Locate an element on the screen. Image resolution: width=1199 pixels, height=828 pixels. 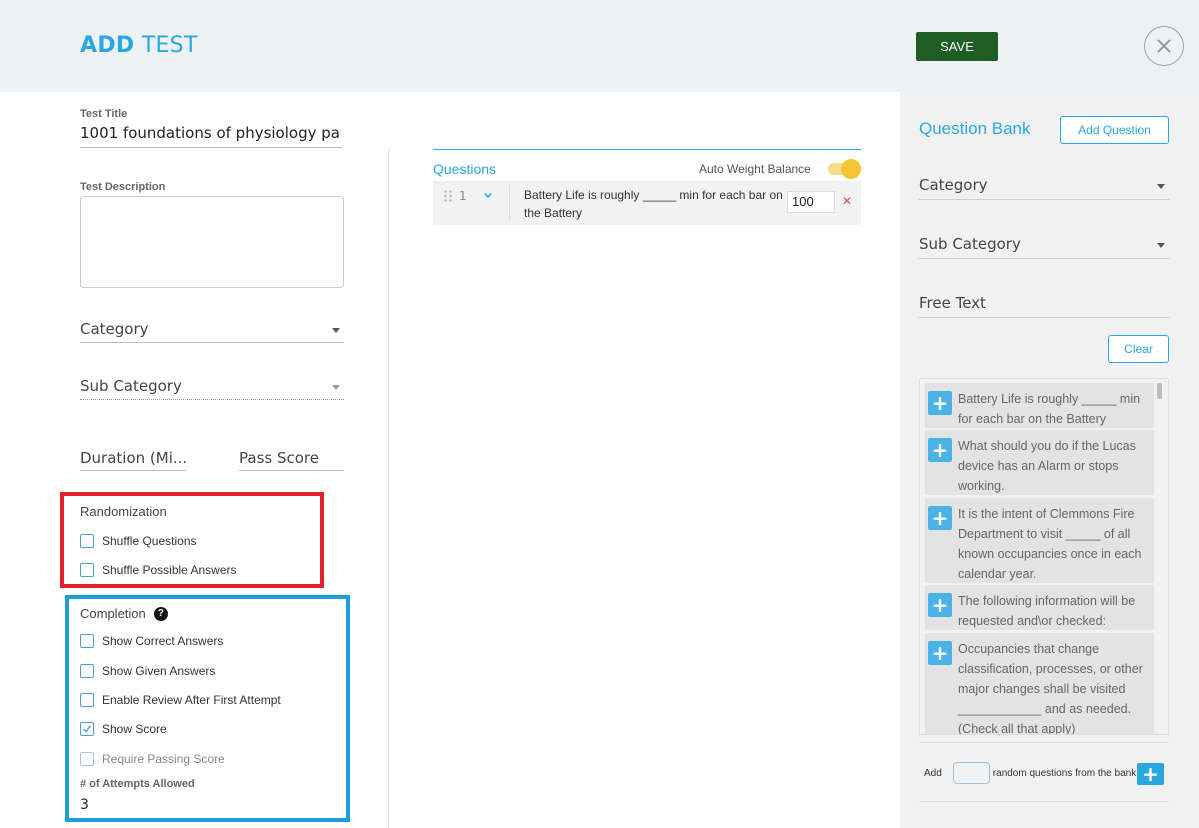
add-random-button: + is located at coordinates (1150, 774).